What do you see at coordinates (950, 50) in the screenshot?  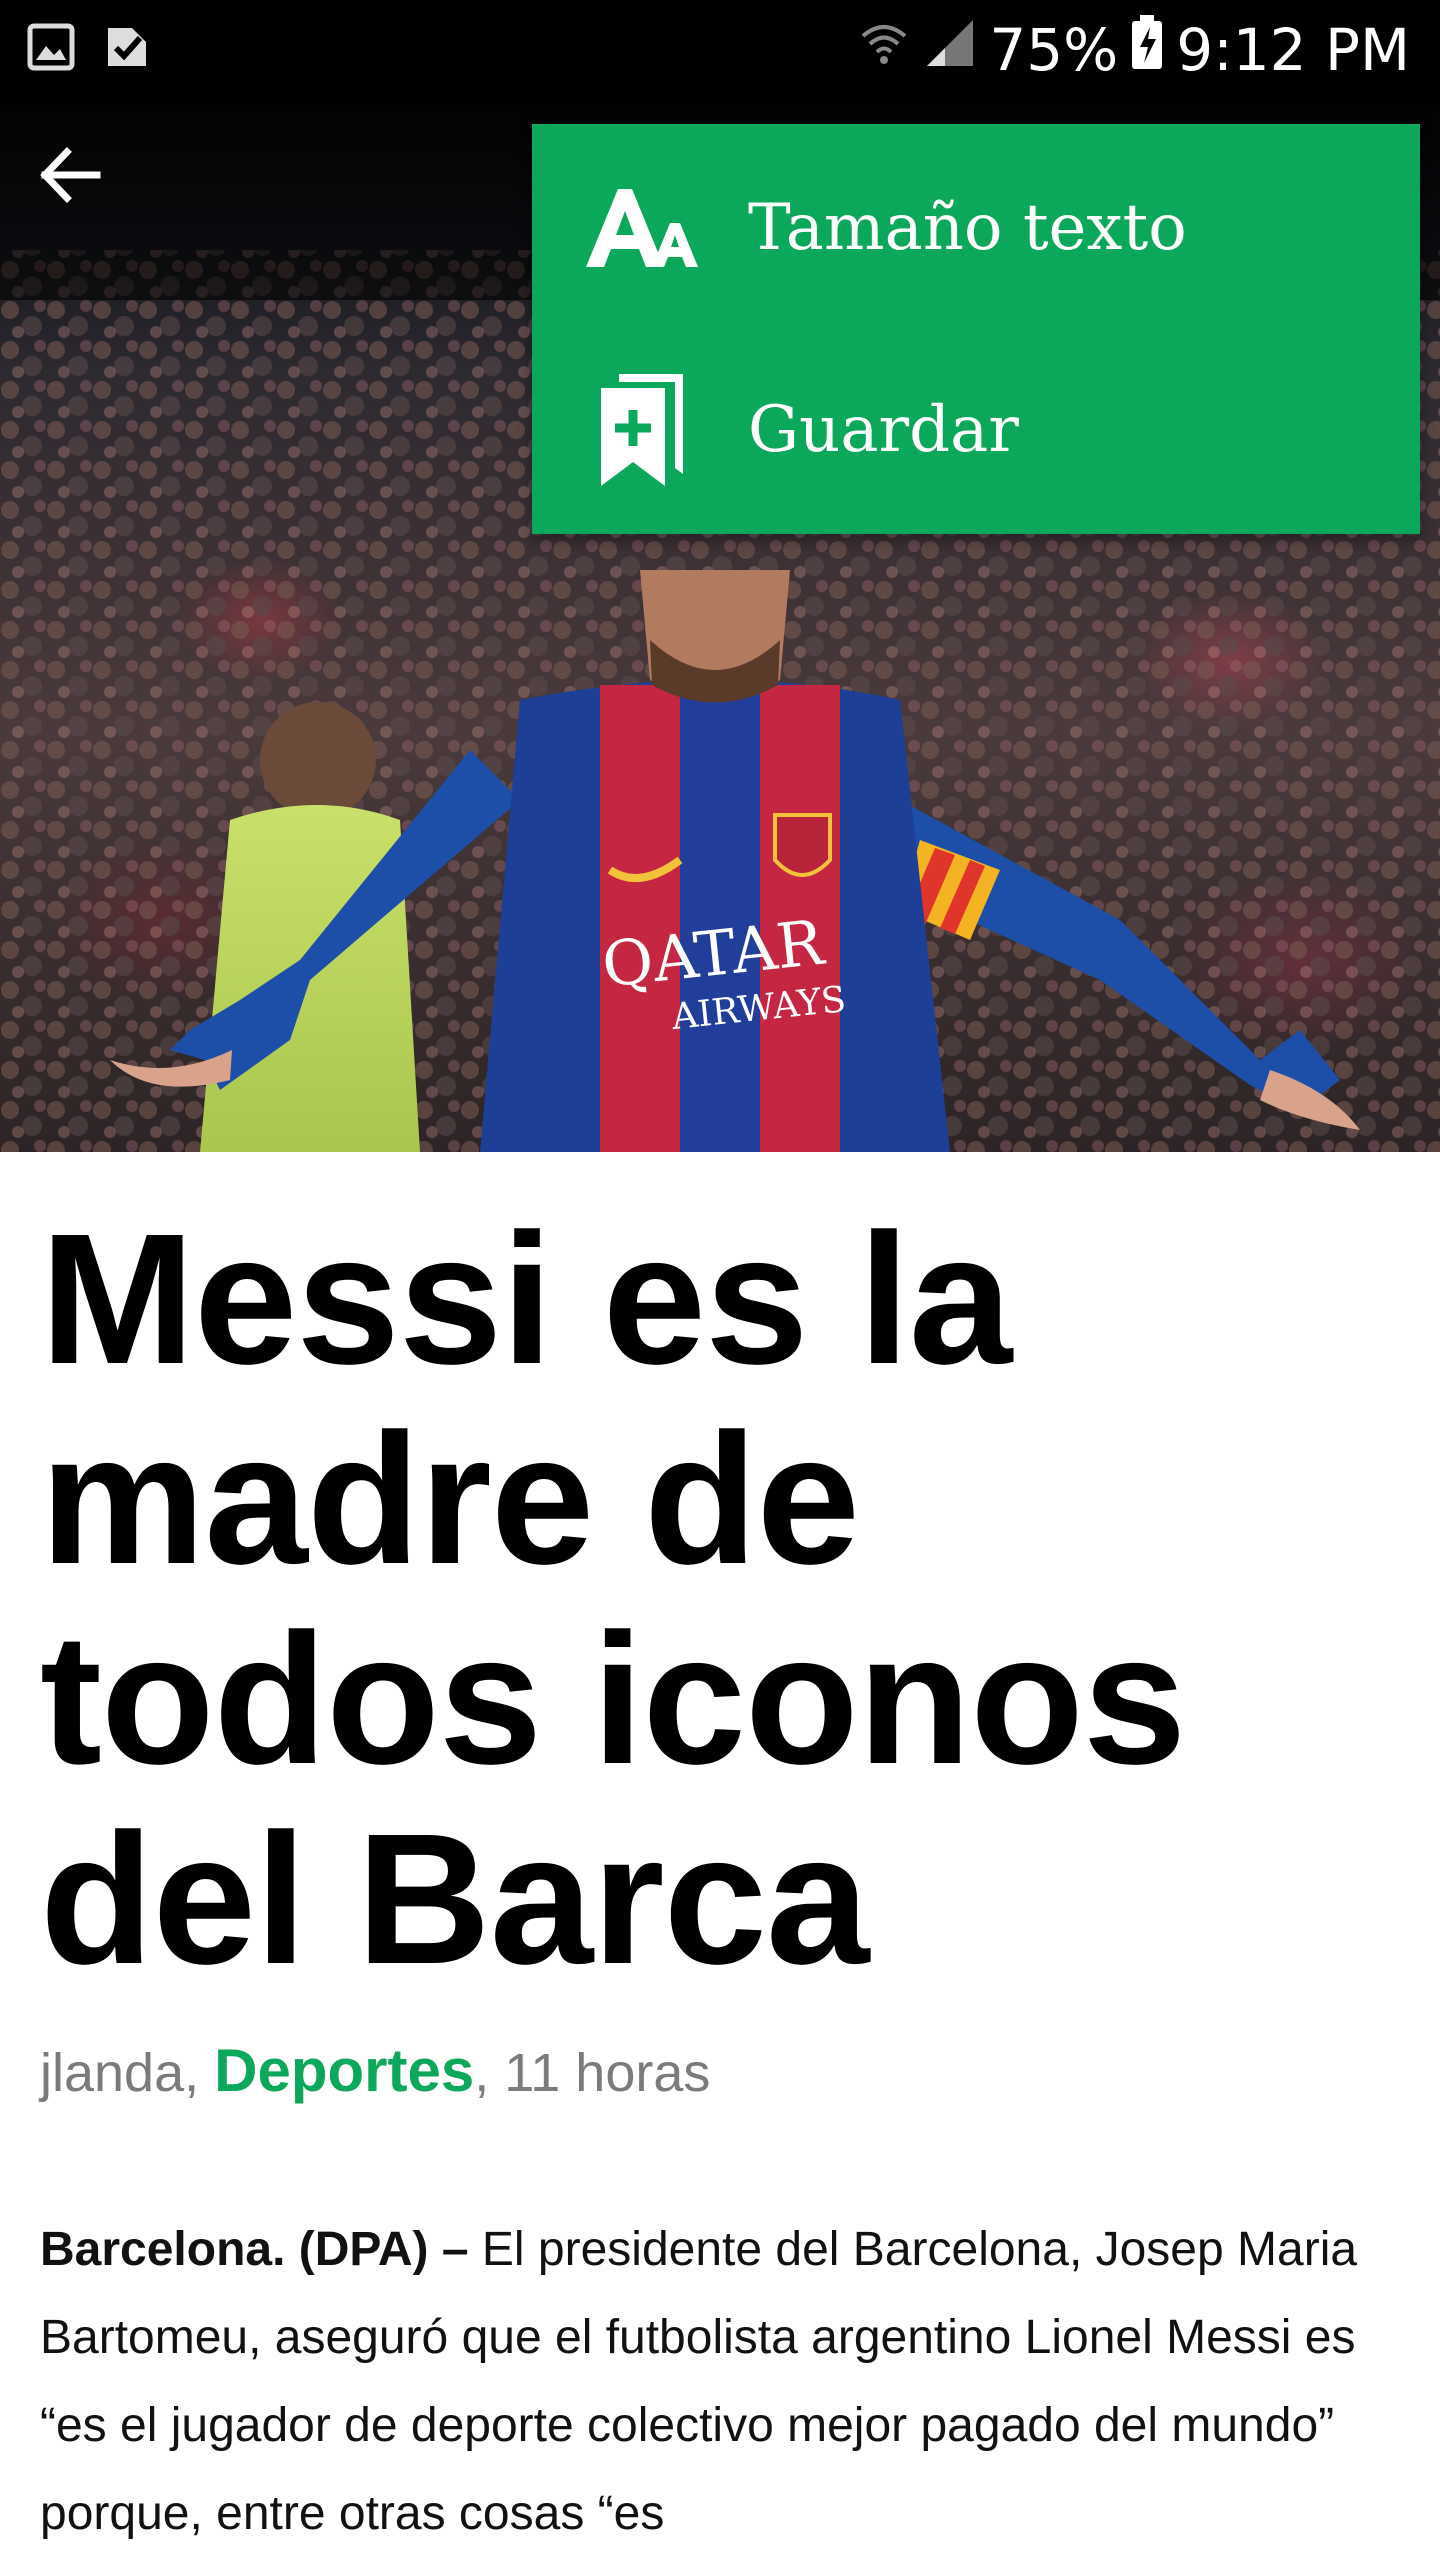 I see `cell-signal-icon` at bounding box center [950, 50].